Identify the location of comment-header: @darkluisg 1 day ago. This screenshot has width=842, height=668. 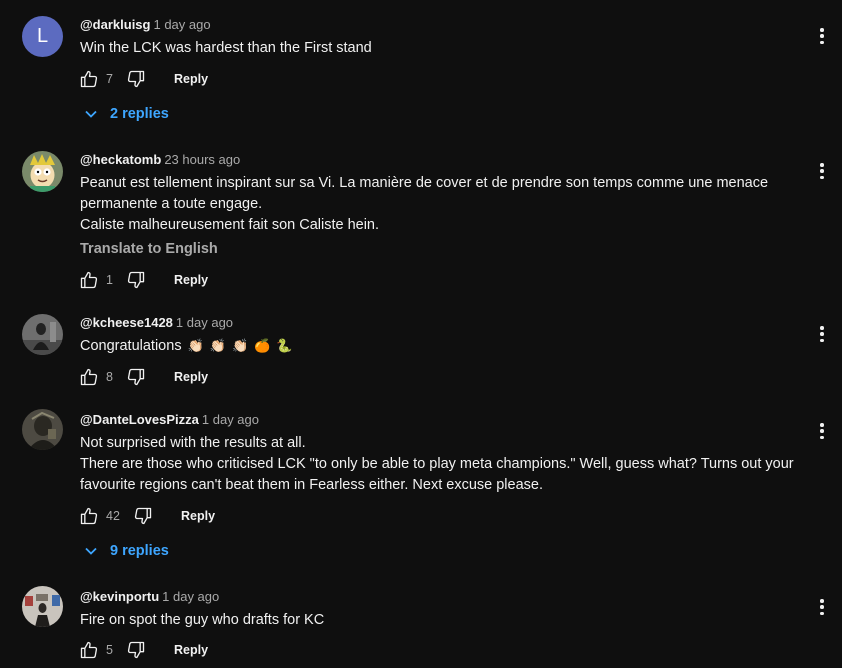
(145, 24).